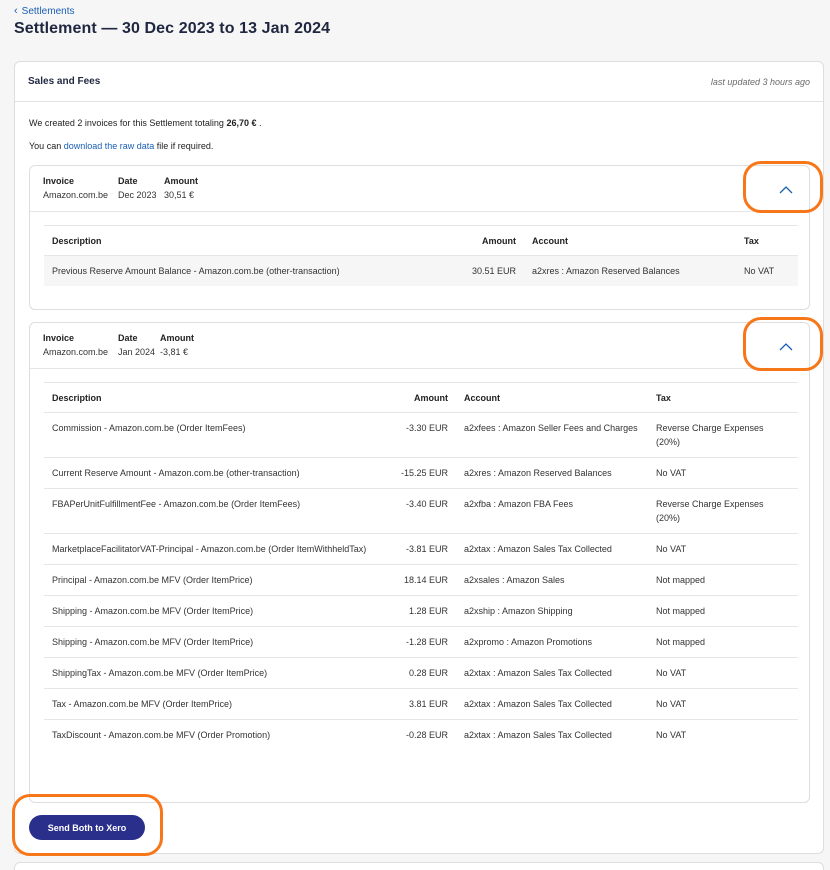  Describe the element at coordinates (172, 28) in the screenshot. I see `page-title: Settlement — 30 Dec 2023 to 13 Jan 2024` at that location.